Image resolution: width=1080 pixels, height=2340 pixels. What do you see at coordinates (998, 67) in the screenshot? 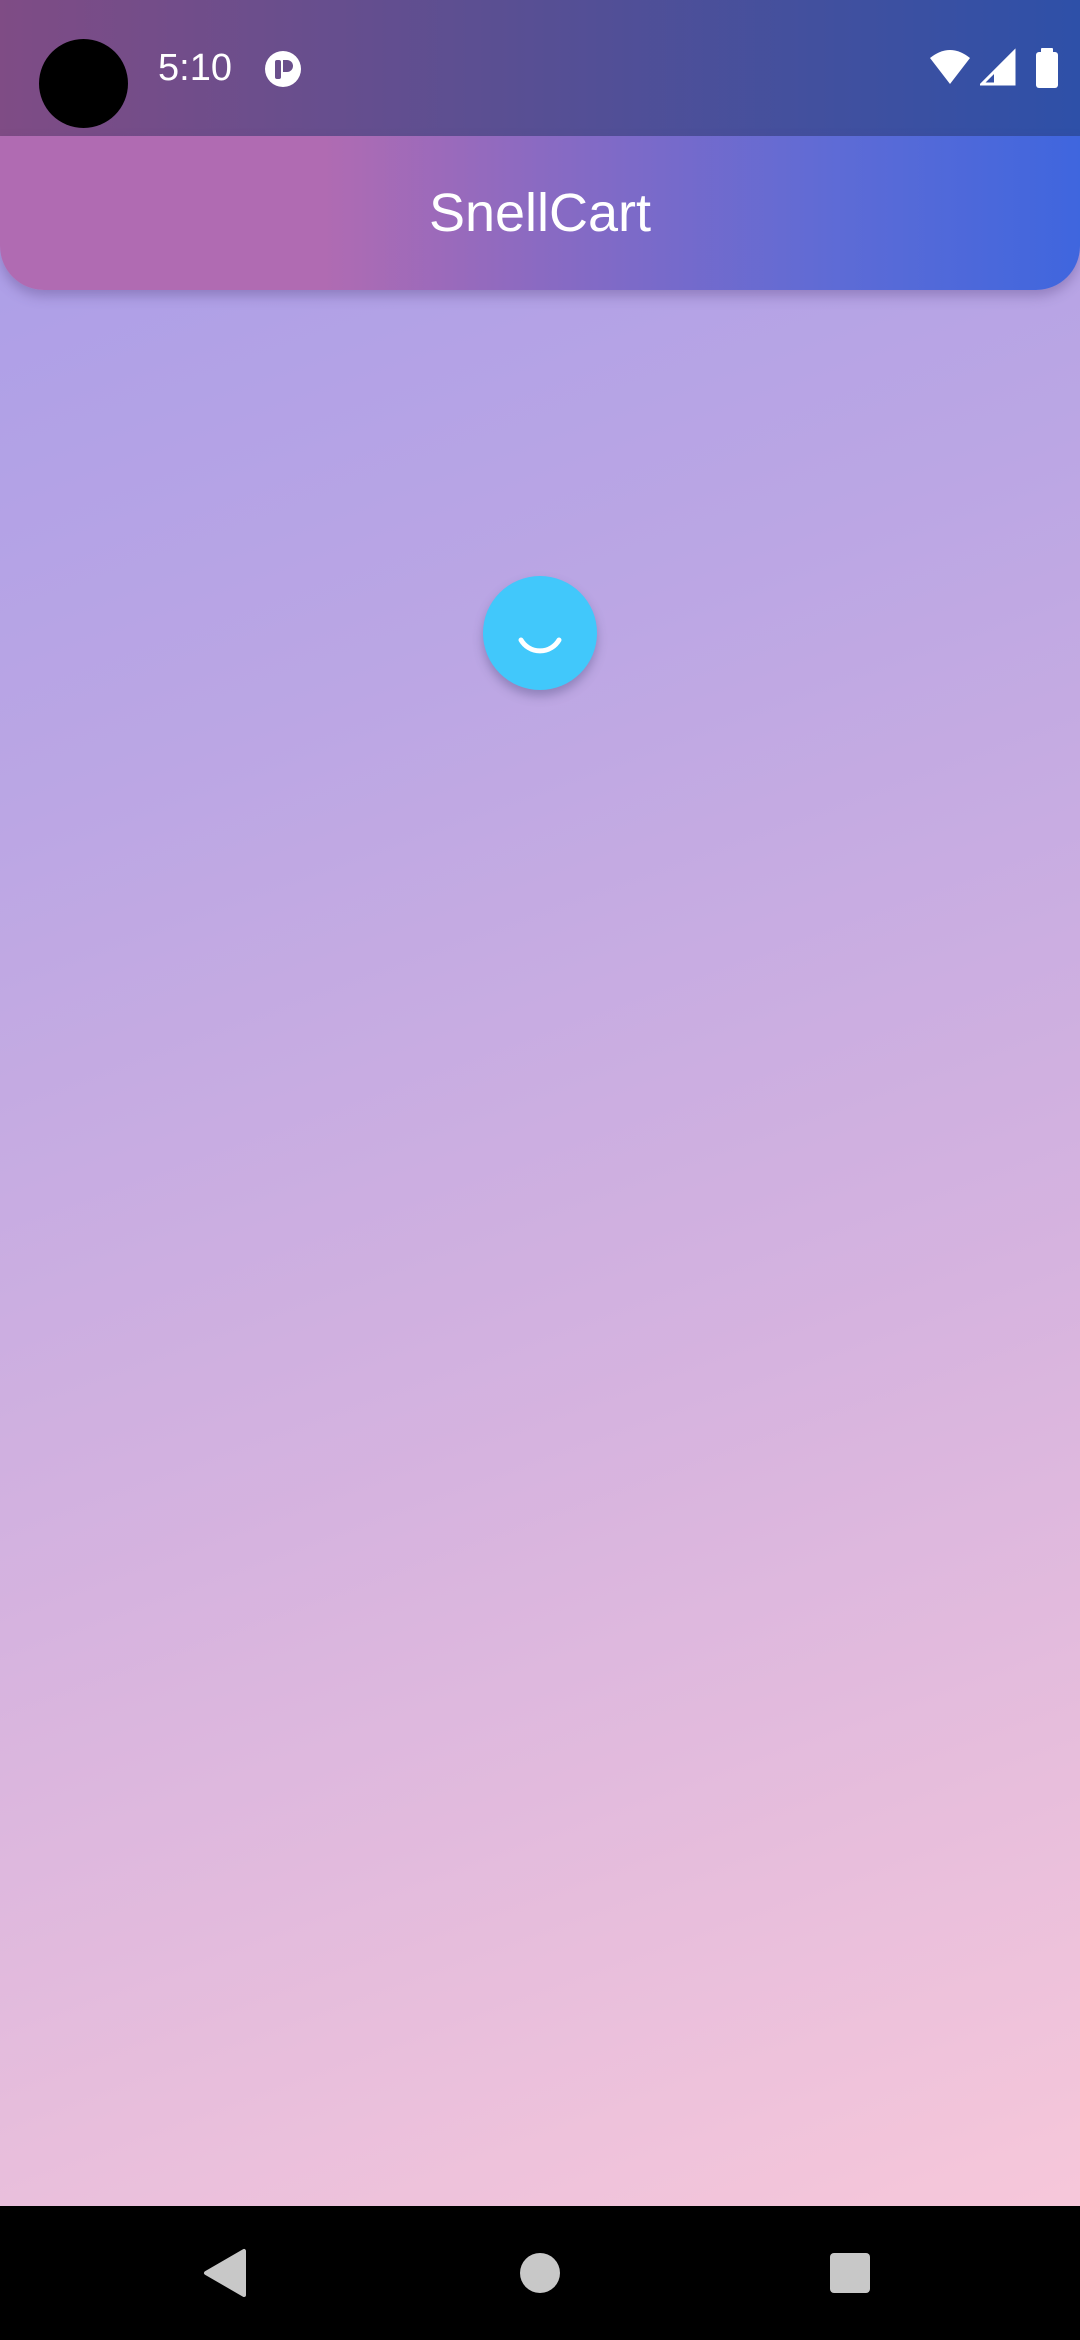
I see `cellular-signal-icon` at bounding box center [998, 67].